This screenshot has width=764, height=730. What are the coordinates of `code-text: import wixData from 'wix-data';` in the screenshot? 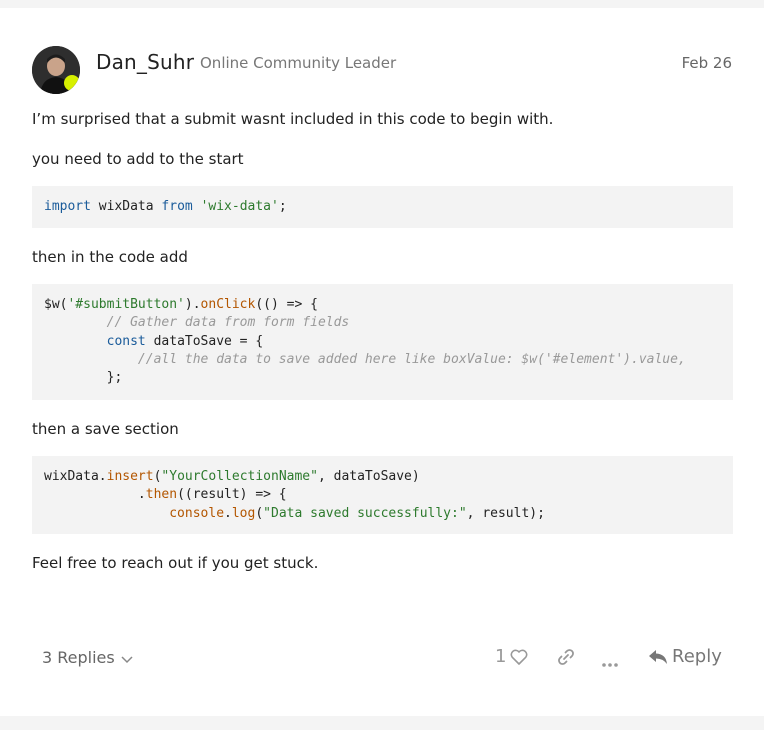 It's located at (165, 206).